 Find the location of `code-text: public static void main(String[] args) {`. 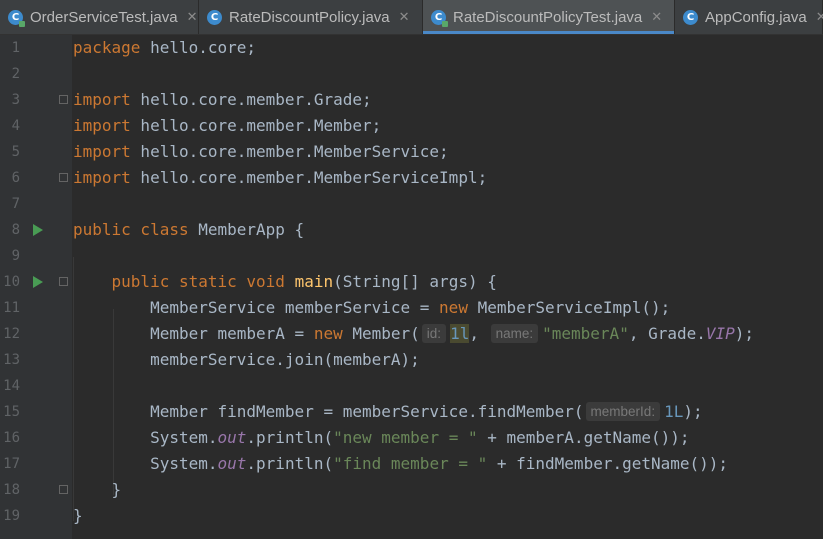

code-text: public static void main(String[] args) { is located at coordinates (285, 282).